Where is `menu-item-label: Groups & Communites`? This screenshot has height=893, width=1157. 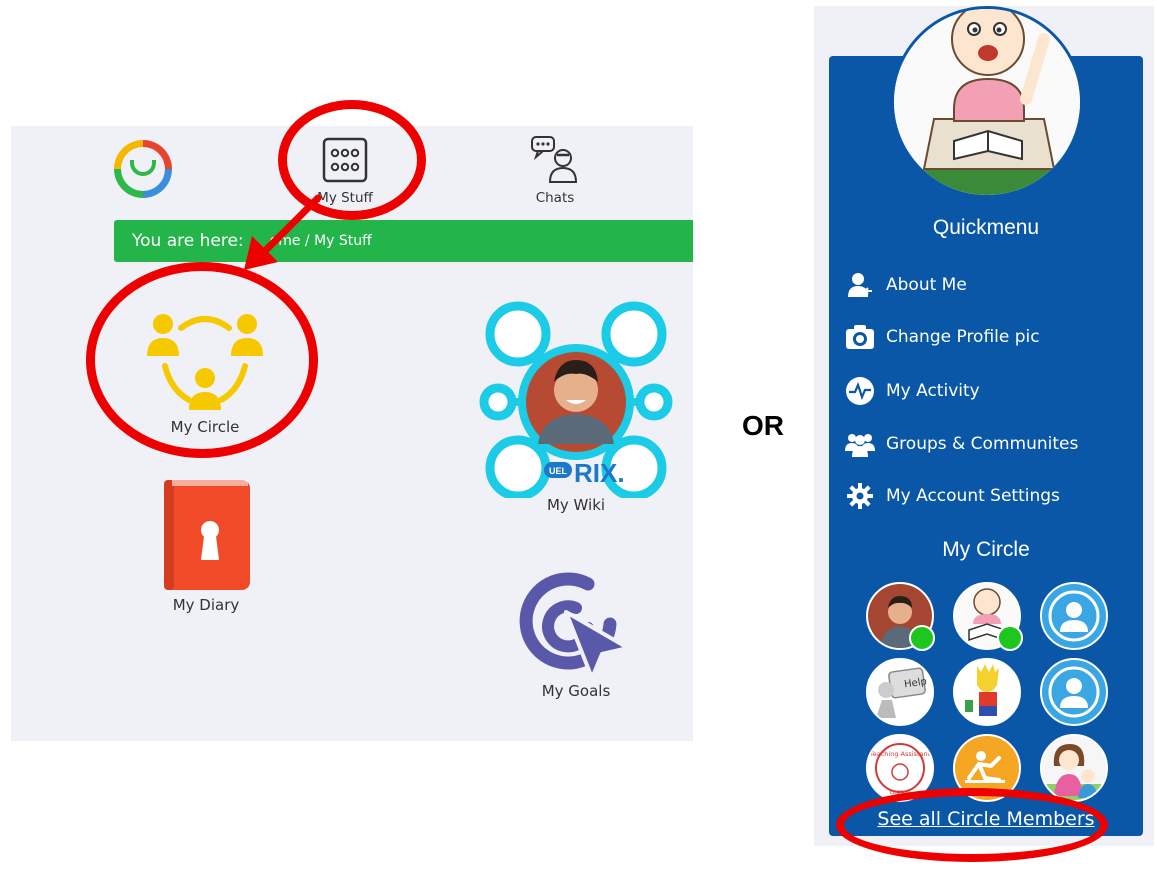
menu-item-label: Groups & Communites is located at coordinates (982, 444).